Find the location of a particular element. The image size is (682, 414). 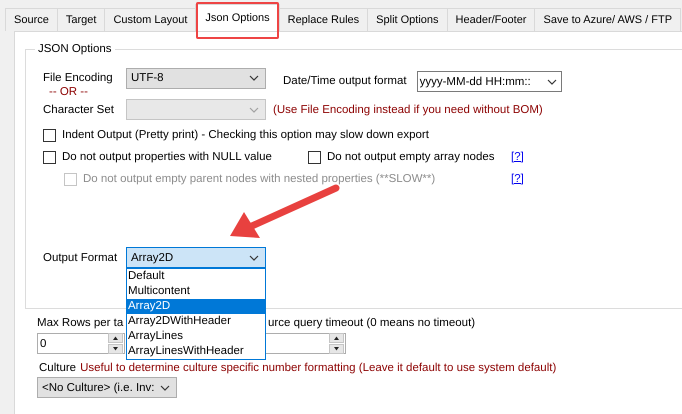

max-rows-spinner: 0 is located at coordinates (81, 343).